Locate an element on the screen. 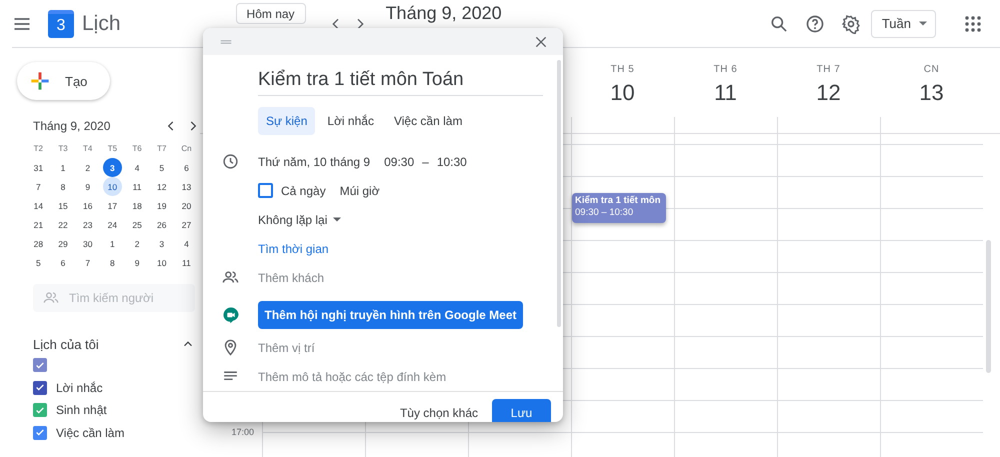 The width and height of the screenshot is (1000, 457). date-number: 12 is located at coordinates (828, 93).